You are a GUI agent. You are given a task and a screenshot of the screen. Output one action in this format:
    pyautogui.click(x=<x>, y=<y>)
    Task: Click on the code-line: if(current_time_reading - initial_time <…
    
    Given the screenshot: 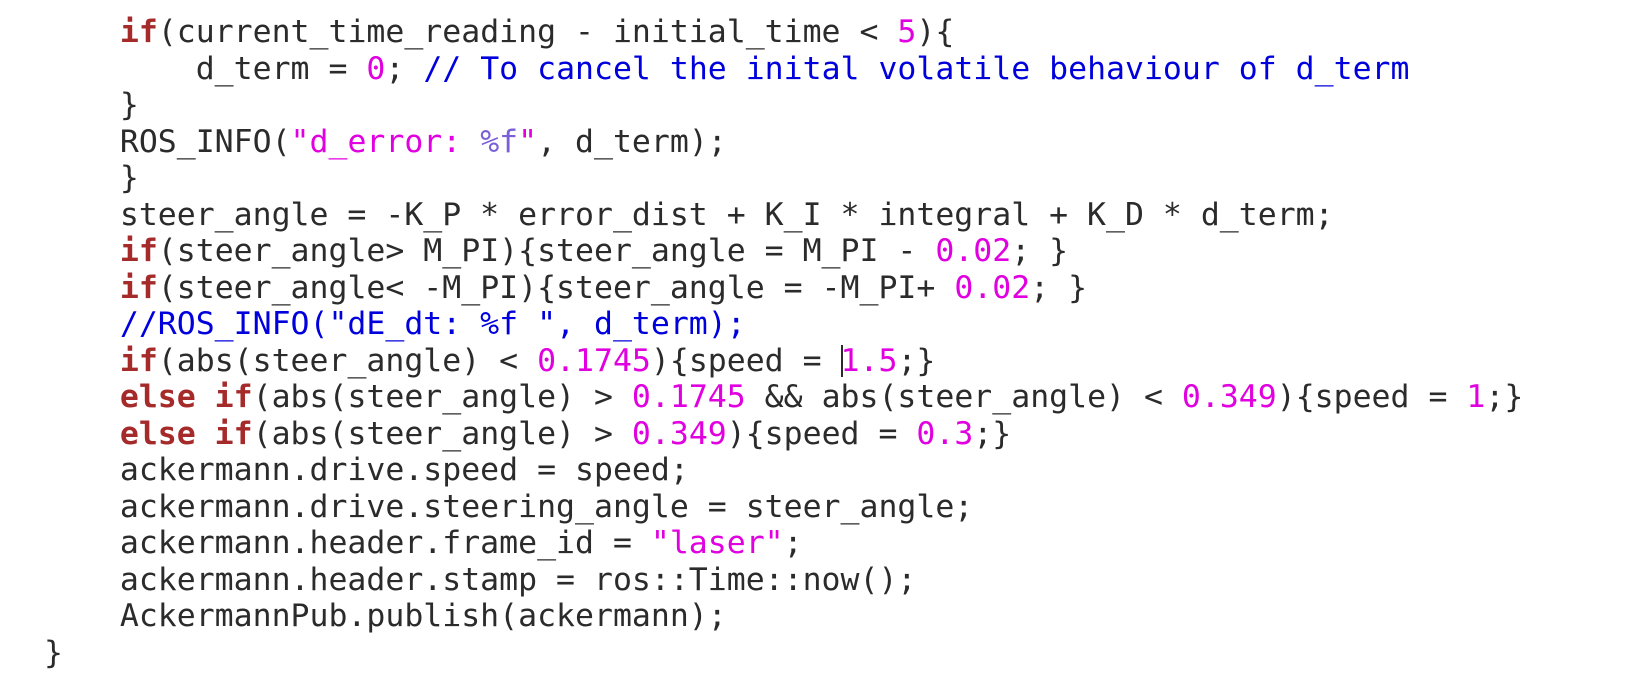 What is the action you would take?
    pyautogui.click(x=816, y=32)
    